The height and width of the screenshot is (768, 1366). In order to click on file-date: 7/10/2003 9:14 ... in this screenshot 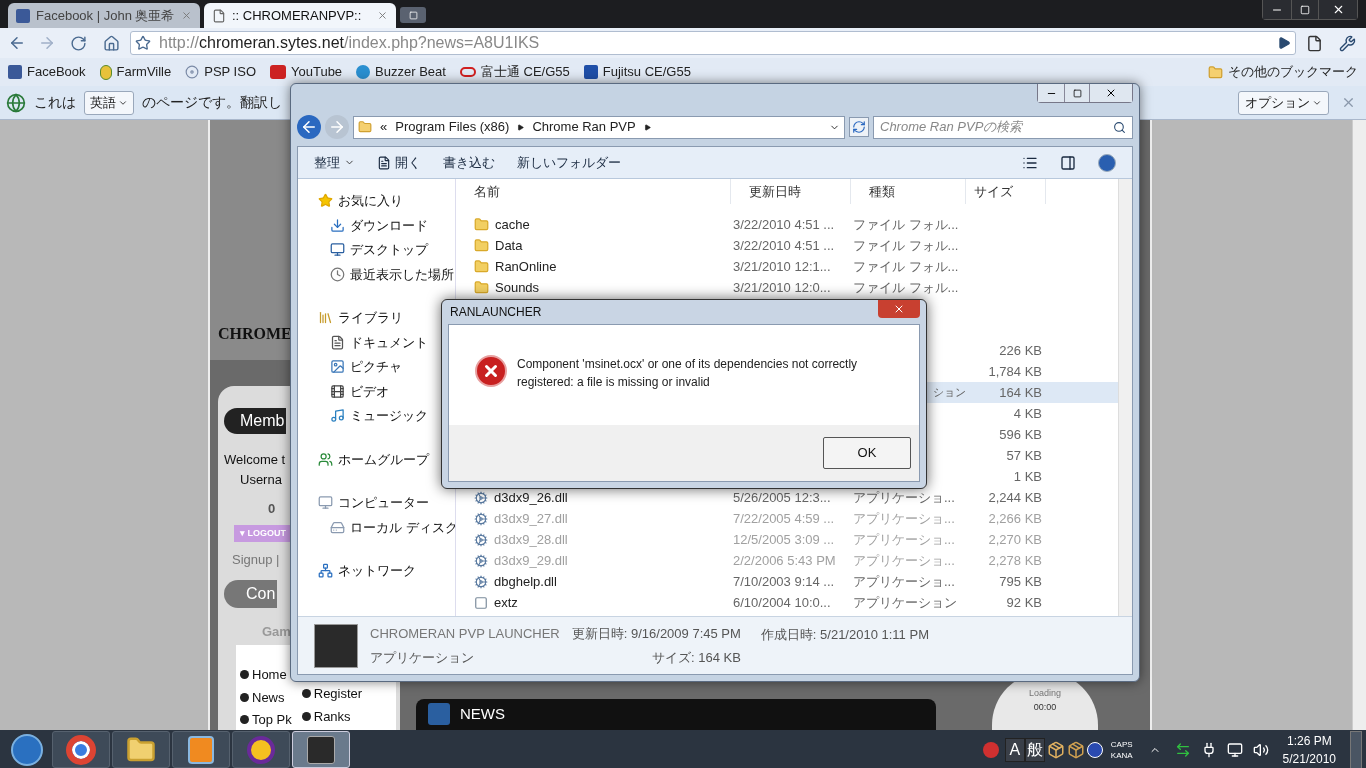, I will do `click(784, 581)`.